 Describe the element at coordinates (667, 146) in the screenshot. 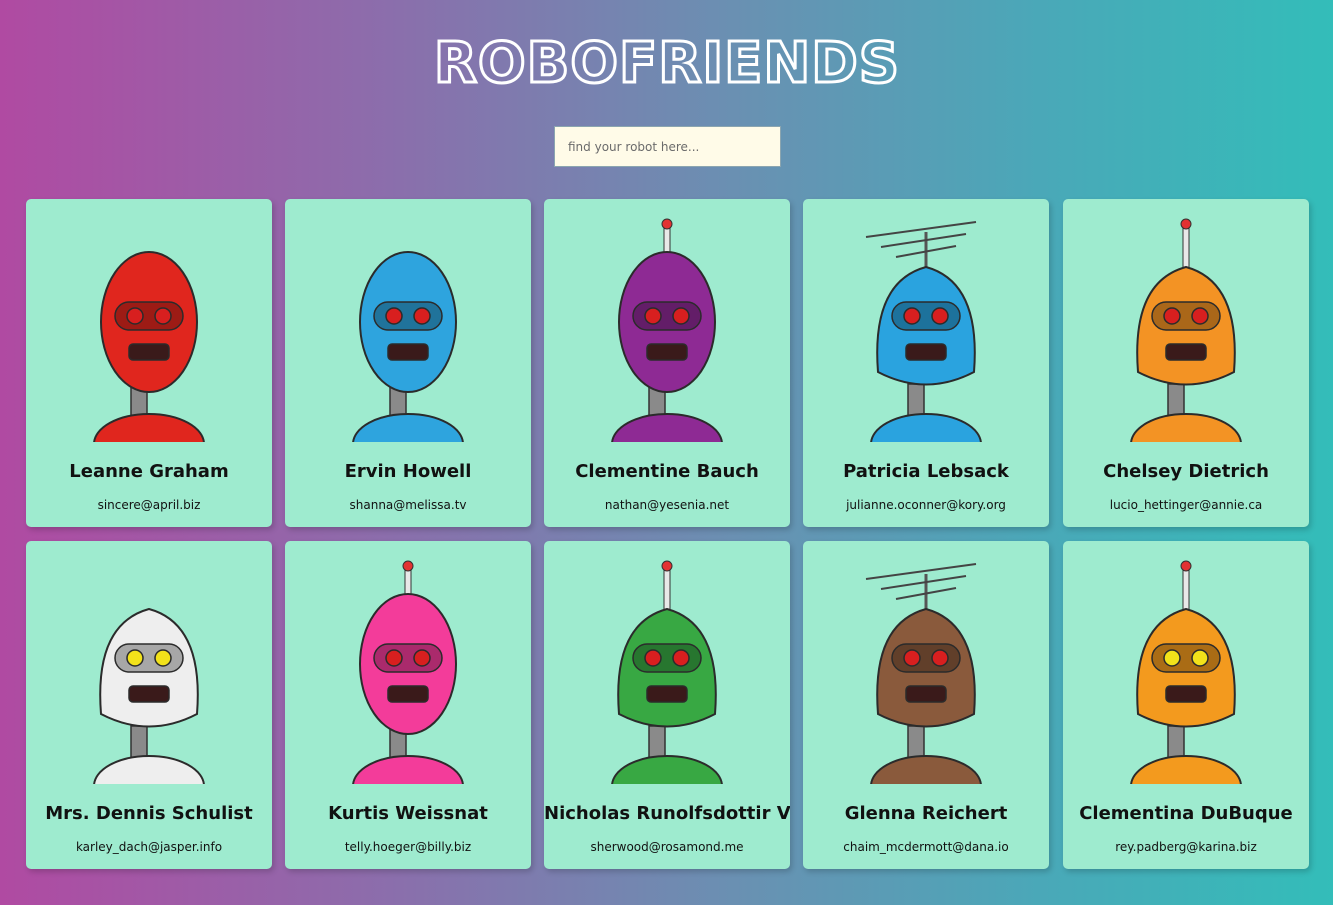

I see `search-input` at that location.